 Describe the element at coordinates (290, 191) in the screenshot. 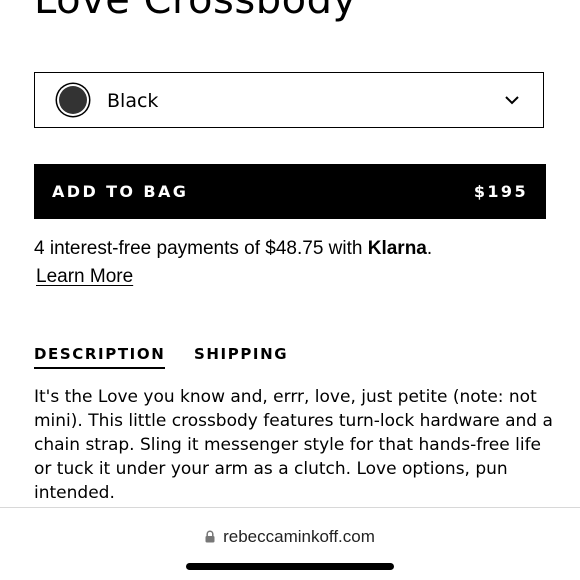

I see `add-to-bag-button: ADD TO BAG $195` at that location.